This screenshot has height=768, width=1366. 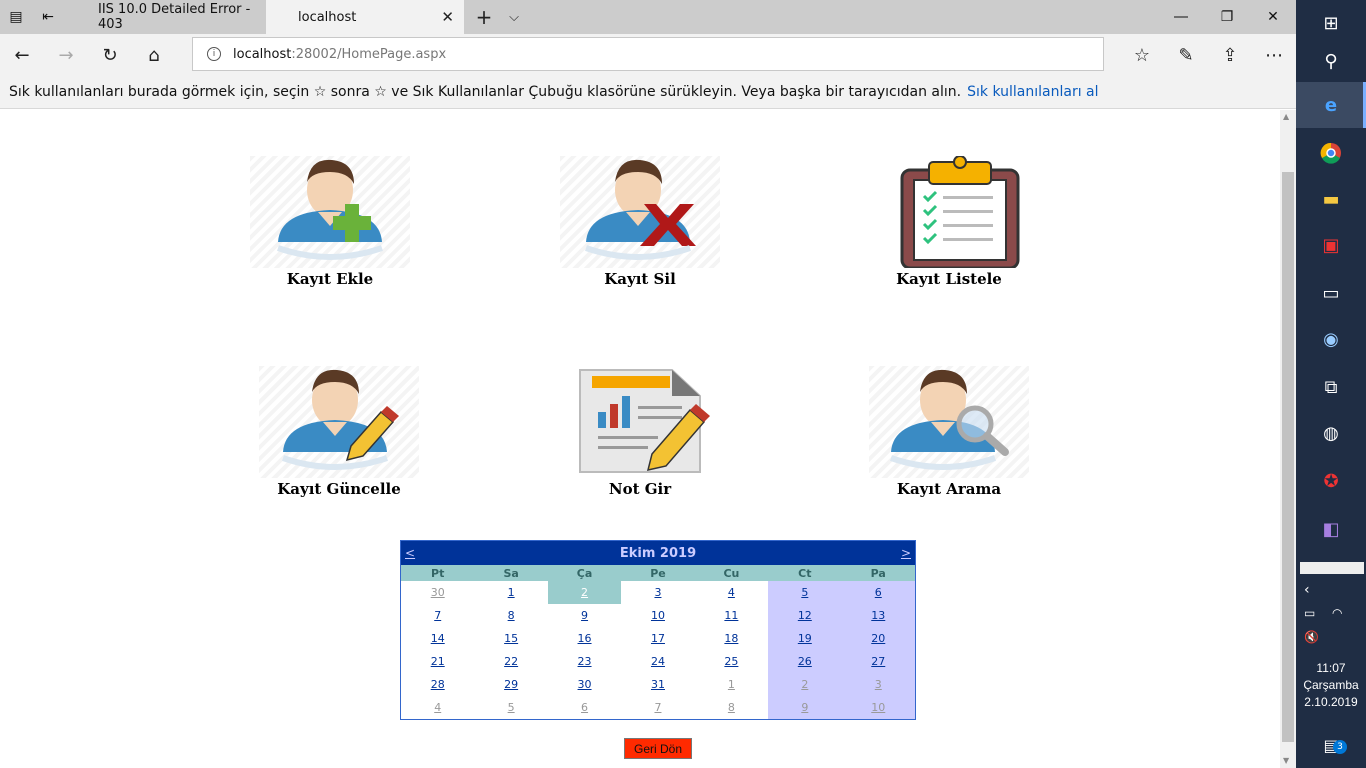 What do you see at coordinates (1230, 55) in the screenshot?
I see `share-icon: ⇪` at bounding box center [1230, 55].